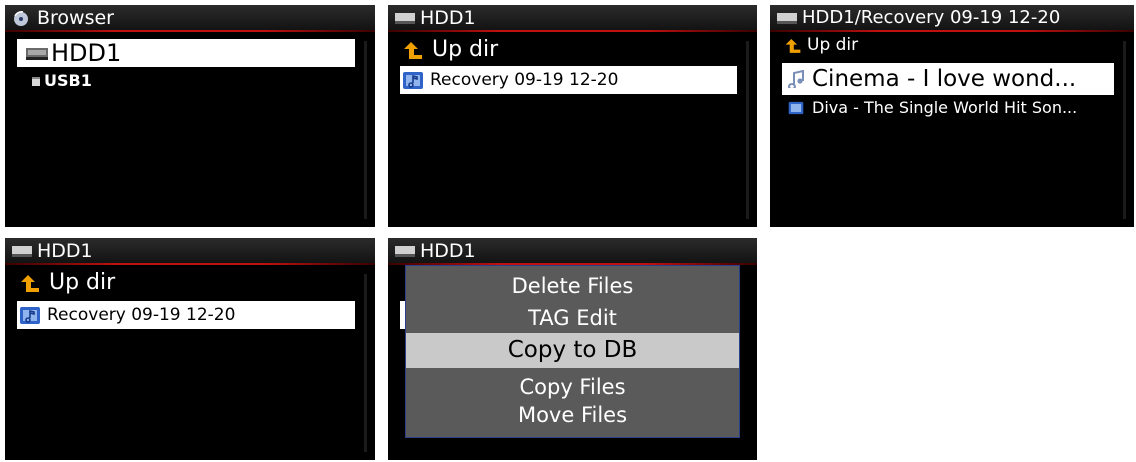  What do you see at coordinates (572, 387) in the screenshot?
I see `menu-item-copy-files: Copy Files` at bounding box center [572, 387].